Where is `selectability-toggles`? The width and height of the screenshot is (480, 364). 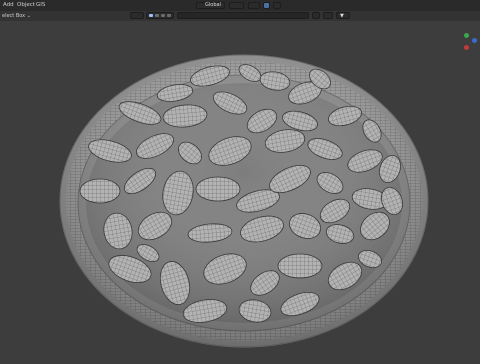
selectability-toggles is located at coordinates (160, 15).